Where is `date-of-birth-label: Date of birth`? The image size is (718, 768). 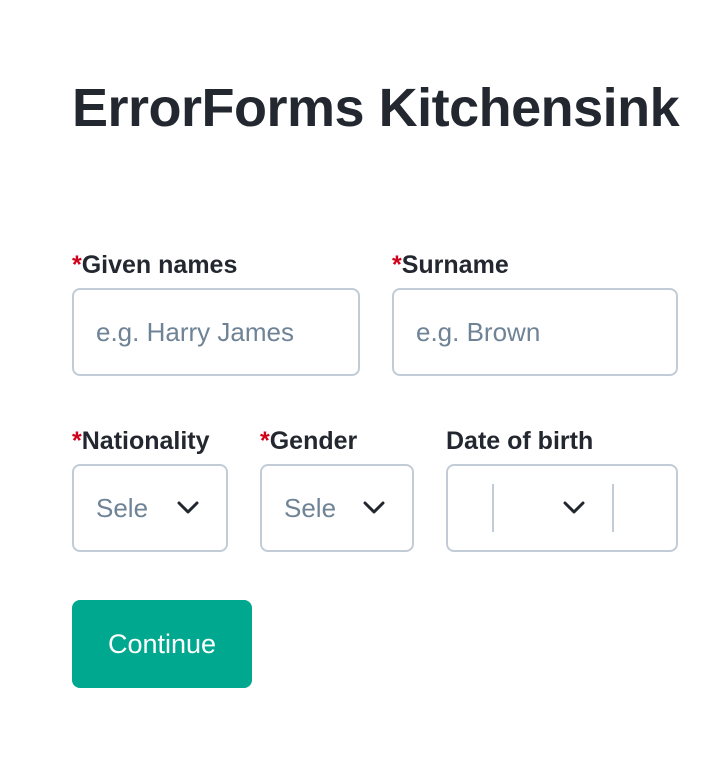 date-of-birth-label: Date of birth is located at coordinates (520, 441).